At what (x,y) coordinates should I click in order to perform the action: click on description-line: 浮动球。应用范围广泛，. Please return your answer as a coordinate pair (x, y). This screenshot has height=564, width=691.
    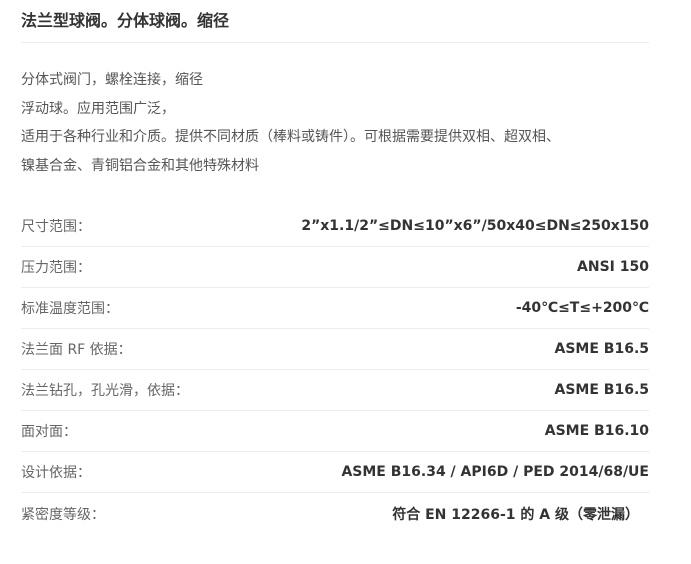
    Looking at the image, I should click on (98, 108).